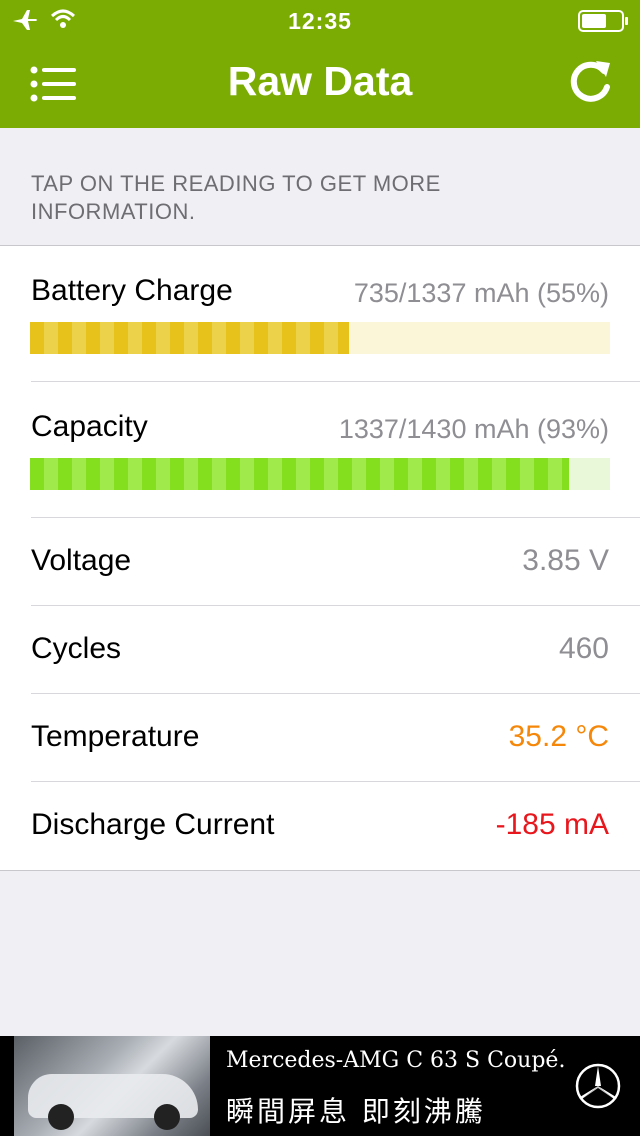  I want to click on capacity-label: Capacity, so click(89, 426).